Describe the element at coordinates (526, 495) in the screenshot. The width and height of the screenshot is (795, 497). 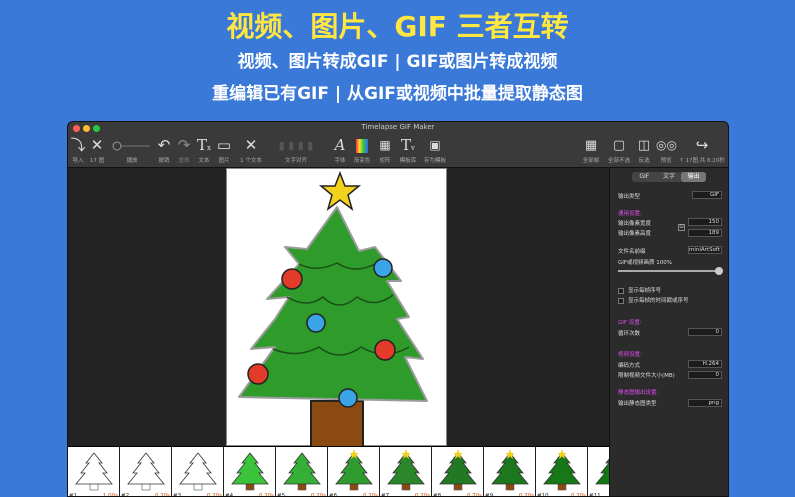
I see `frame-duration: 0.70s` at that location.